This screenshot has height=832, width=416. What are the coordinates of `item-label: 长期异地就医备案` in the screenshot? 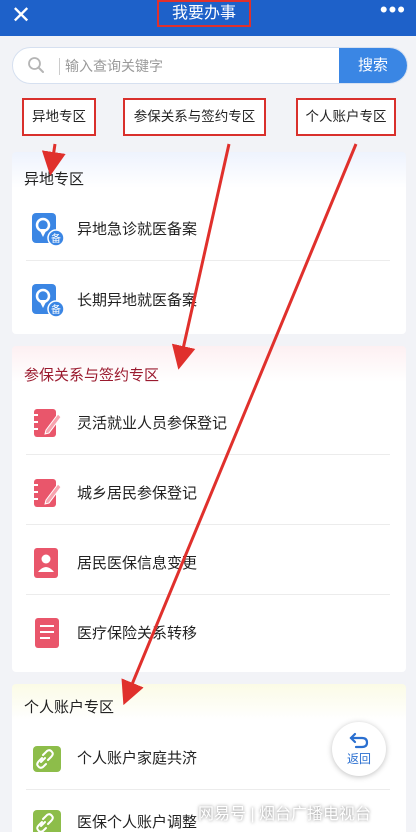 It's located at (137, 300).